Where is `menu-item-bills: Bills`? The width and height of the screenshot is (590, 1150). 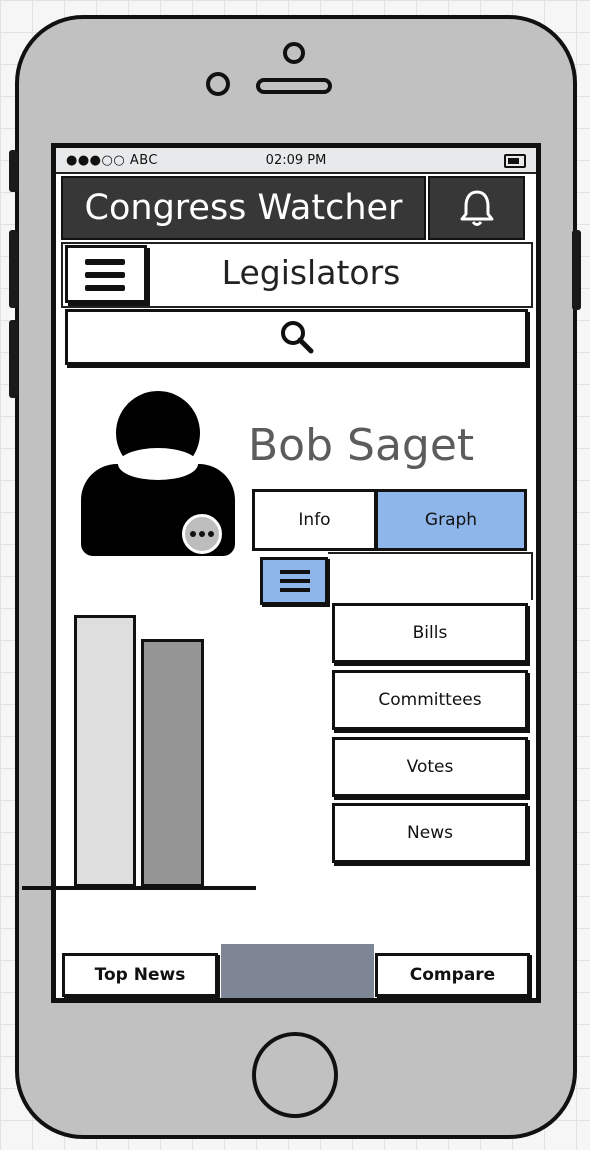
menu-item-bills: Bills is located at coordinates (430, 633).